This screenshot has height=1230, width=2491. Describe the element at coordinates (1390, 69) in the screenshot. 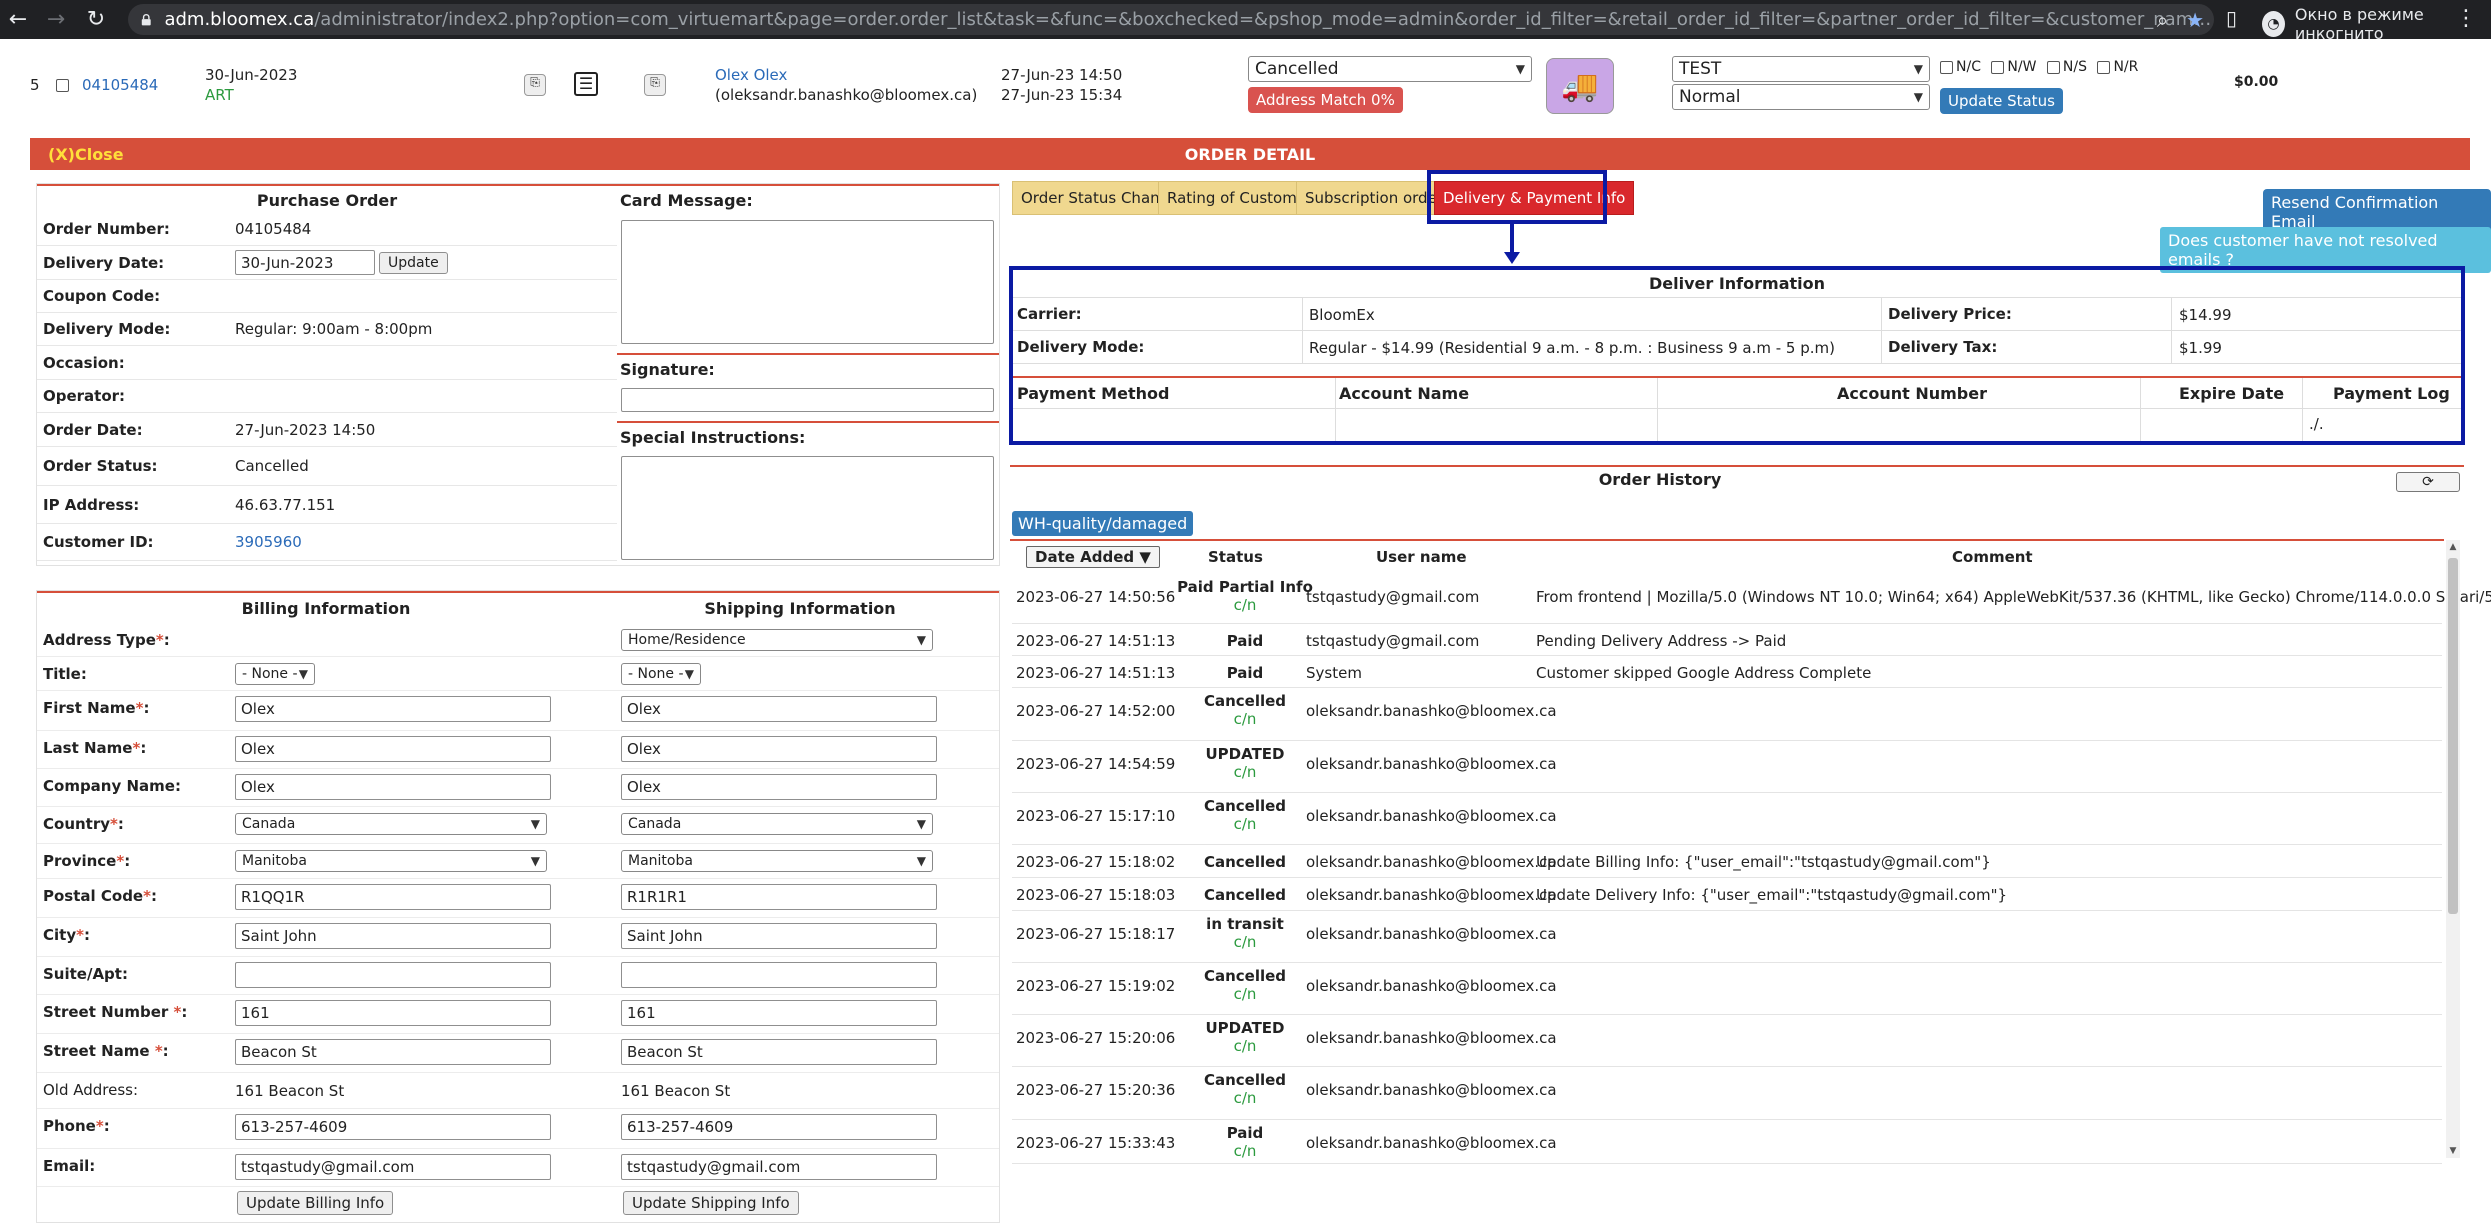

I see `status-select: Cancelled ▼` at that location.